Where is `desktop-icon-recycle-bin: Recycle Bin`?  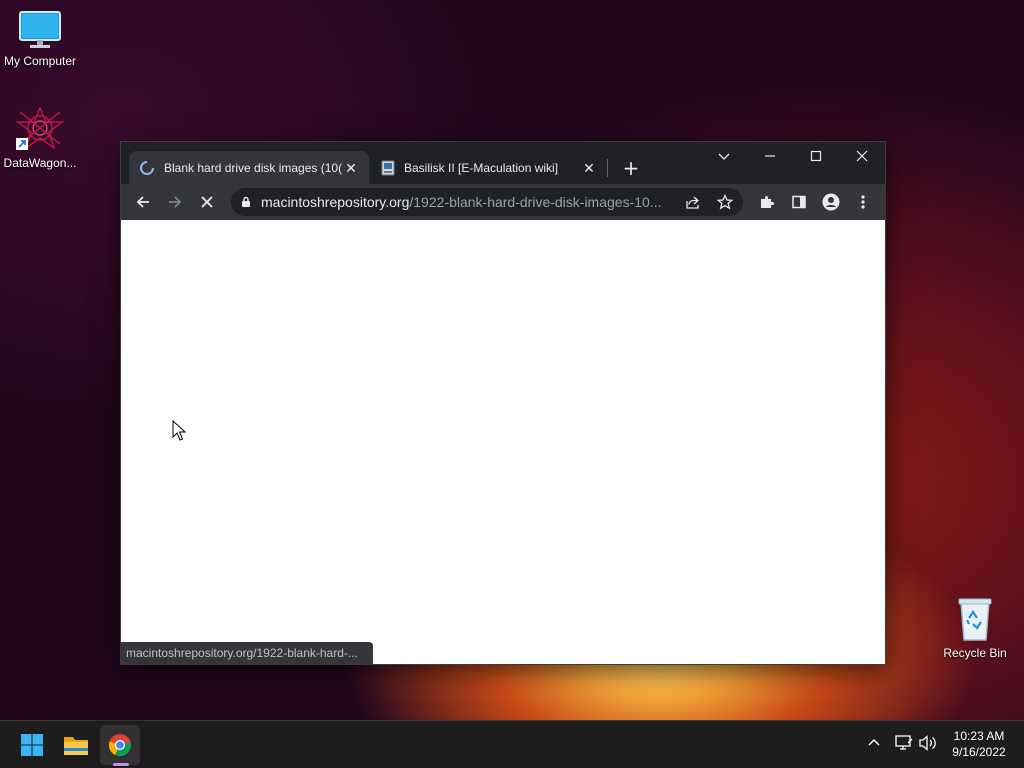 desktop-icon-recycle-bin: Recycle Bin is located at coordinates (975, 628).